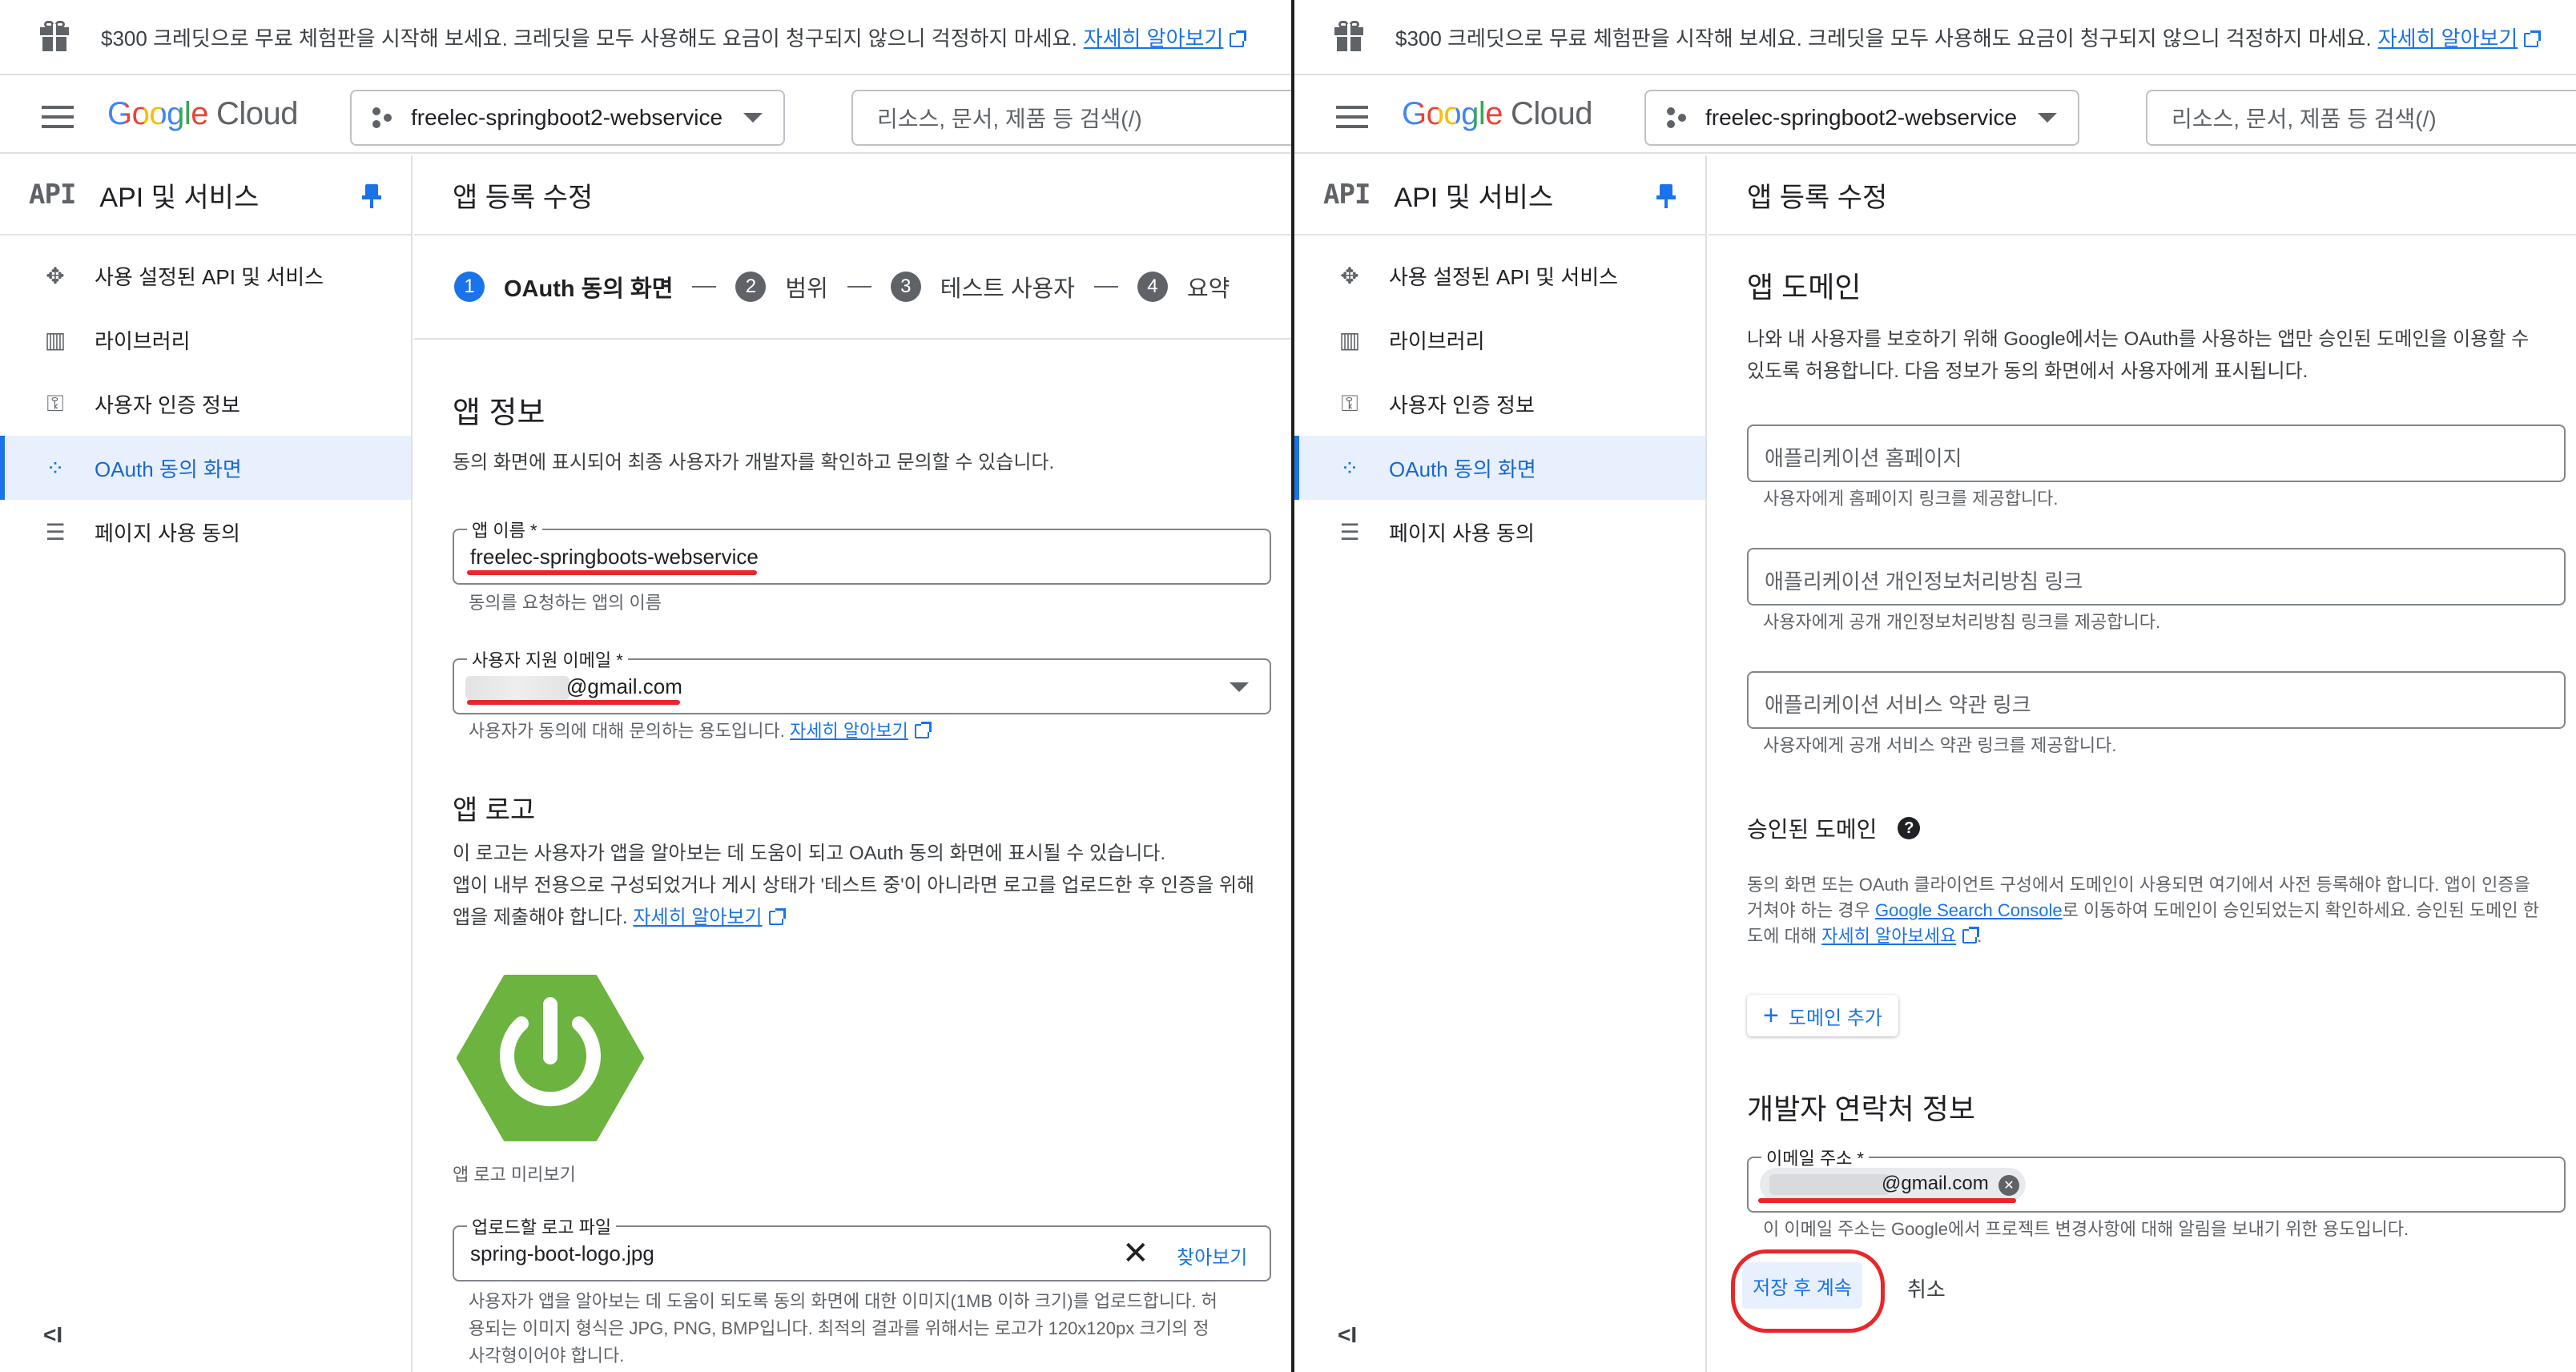  What do you see at coordinates (614, 557) in the screenshot?
I see `app-name-value: freelec-springboots-webservice` at bounding box center [614, 557].